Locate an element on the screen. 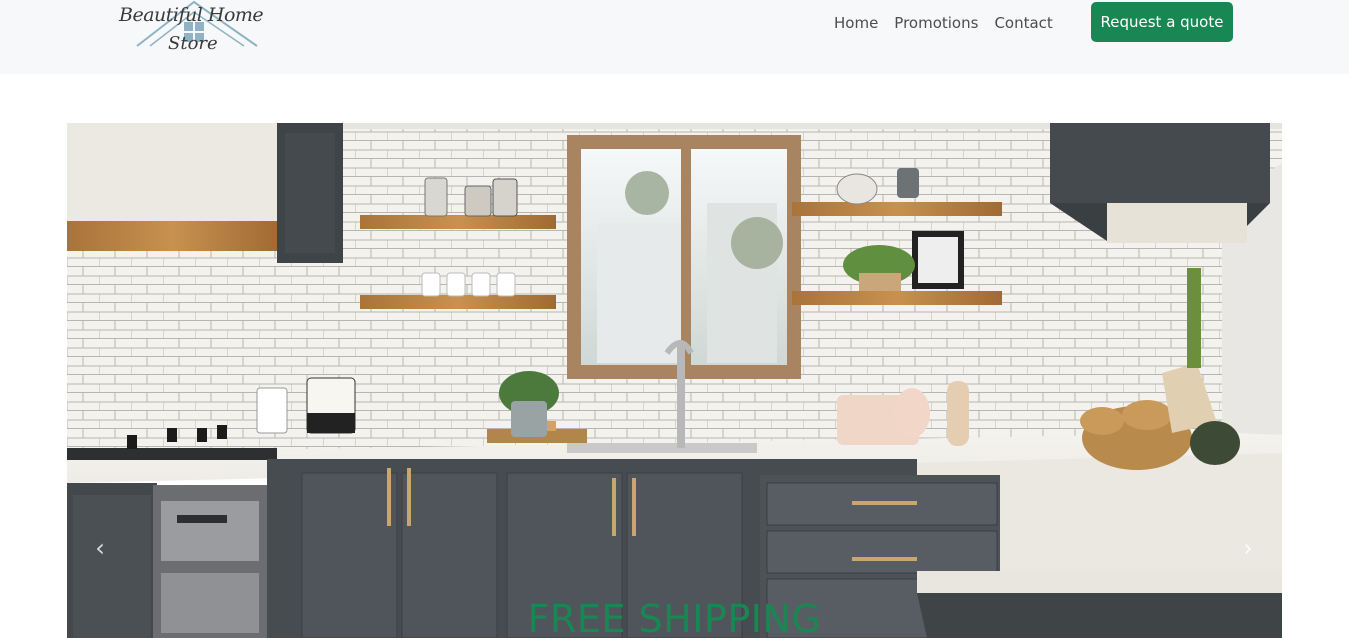  main-nav: Home Promotions Contact is located at coordinates (943, 23).